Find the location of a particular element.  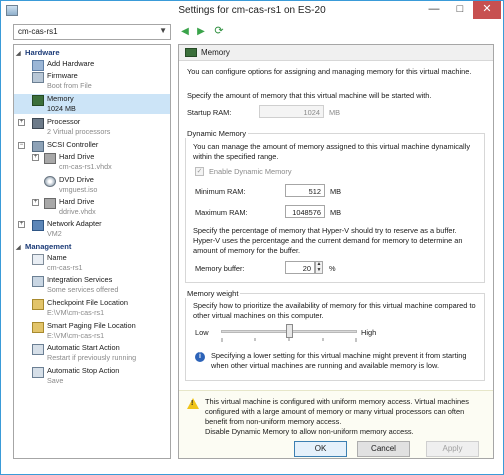

integration-services-icon is located at coordinates (38, 281).